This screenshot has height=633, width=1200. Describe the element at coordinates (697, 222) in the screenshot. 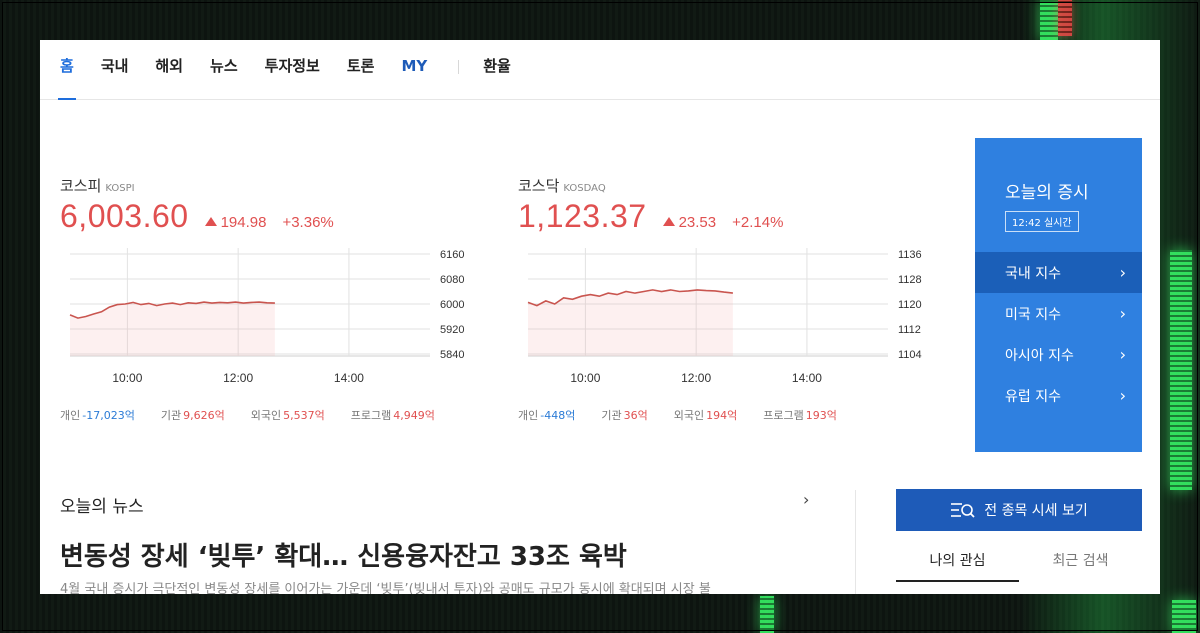

I see `kosdaq-change: 23.53` at that location.